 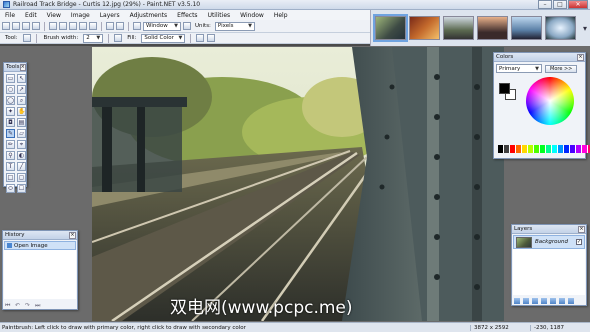 I want to click on history-panel-header: History ×, so click(x=40, y=235).